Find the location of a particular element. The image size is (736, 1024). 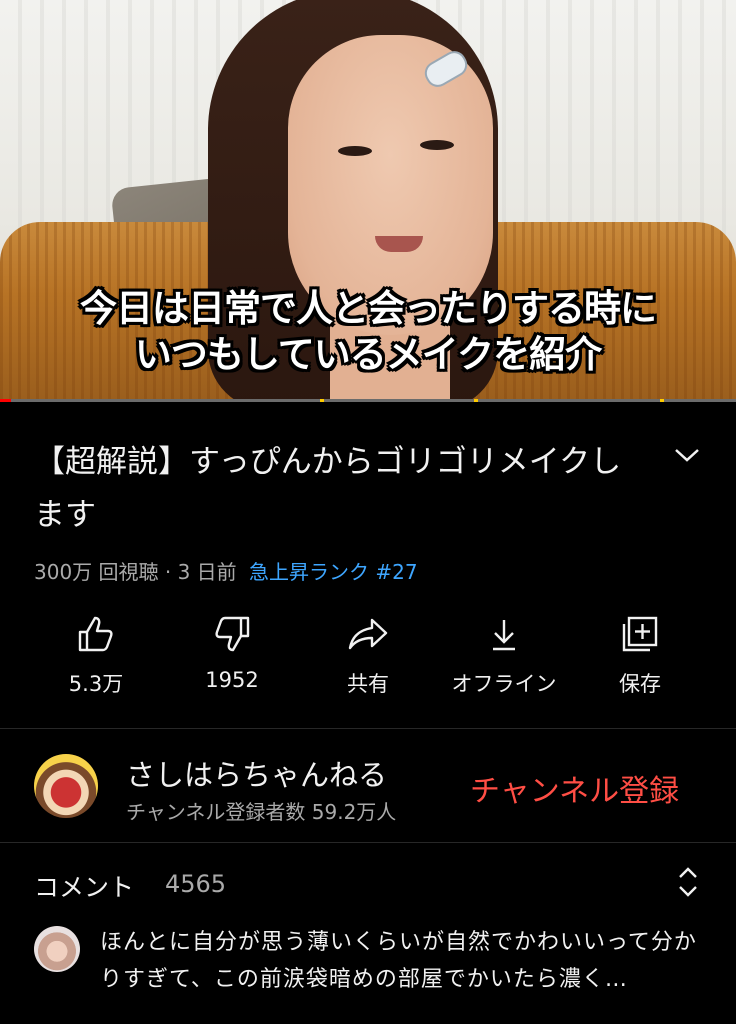

view-count-and-date: 300万 回視聴 · 3 日前 is located at coordinates (135, 572).